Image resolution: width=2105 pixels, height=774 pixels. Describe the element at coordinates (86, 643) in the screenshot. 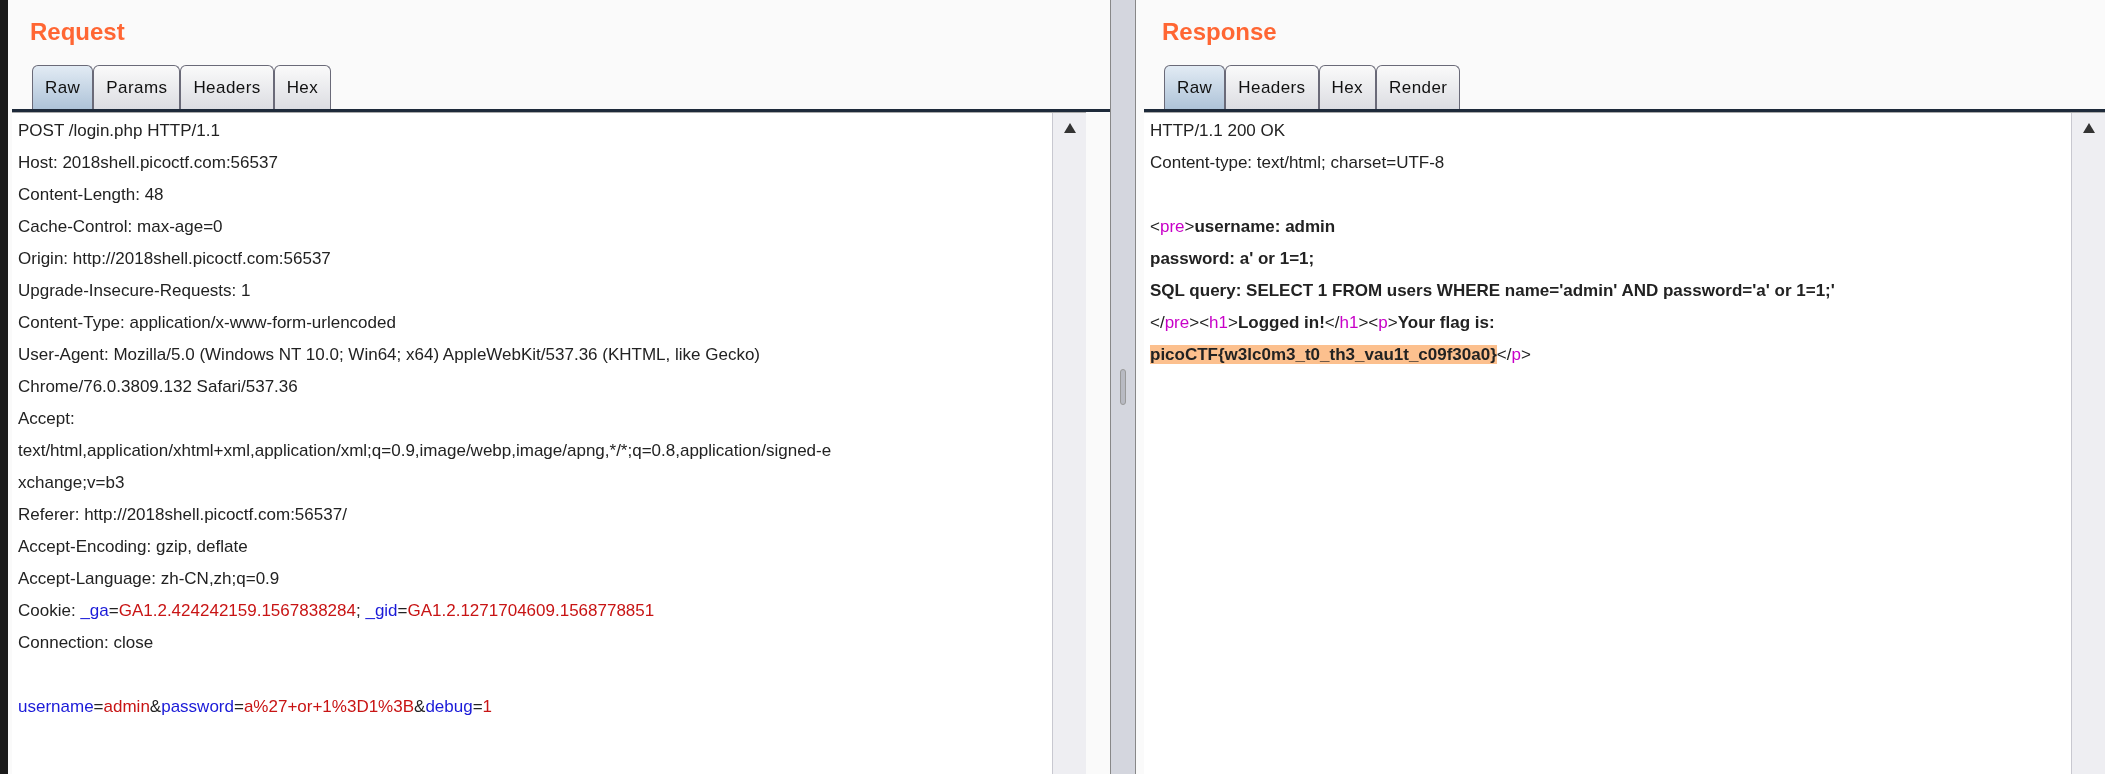

I see `code-line: Connection: close` at that location.